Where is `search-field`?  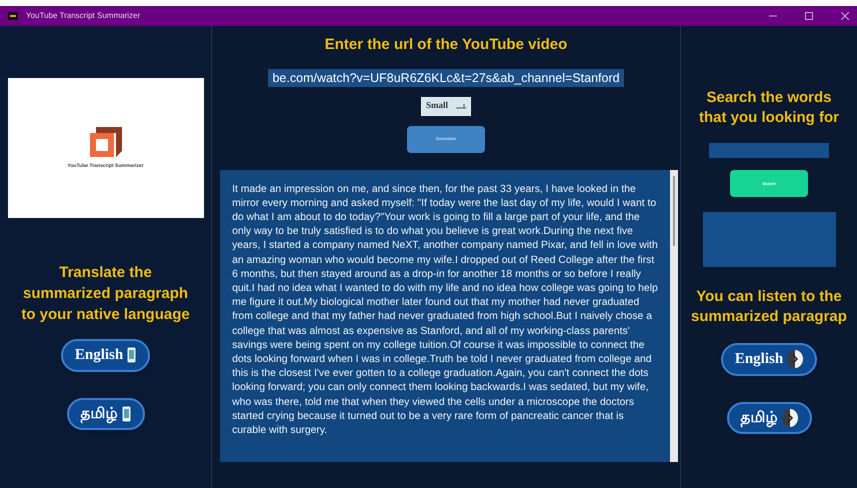
search-field is located at coordinates (769, 150).